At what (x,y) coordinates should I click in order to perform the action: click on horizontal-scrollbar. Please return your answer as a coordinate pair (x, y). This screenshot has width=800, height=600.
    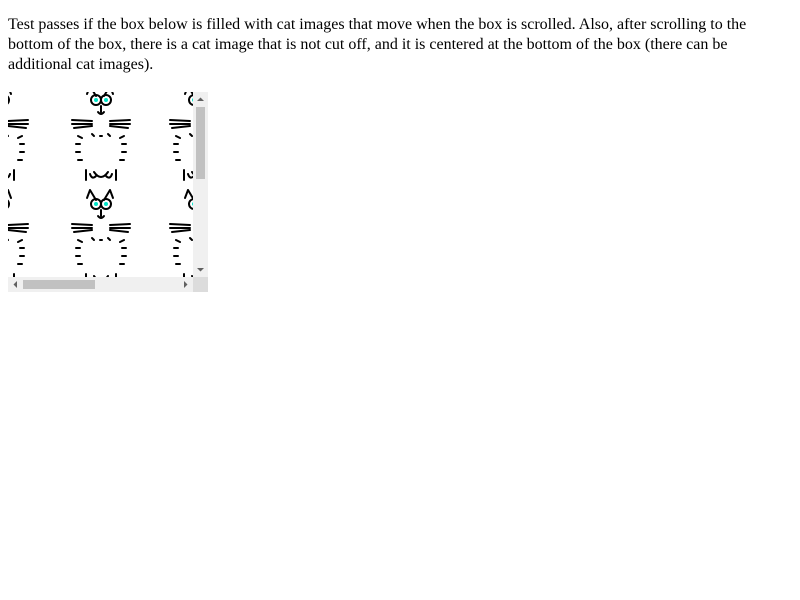
    Looking at the image, I should click on (100, 284).